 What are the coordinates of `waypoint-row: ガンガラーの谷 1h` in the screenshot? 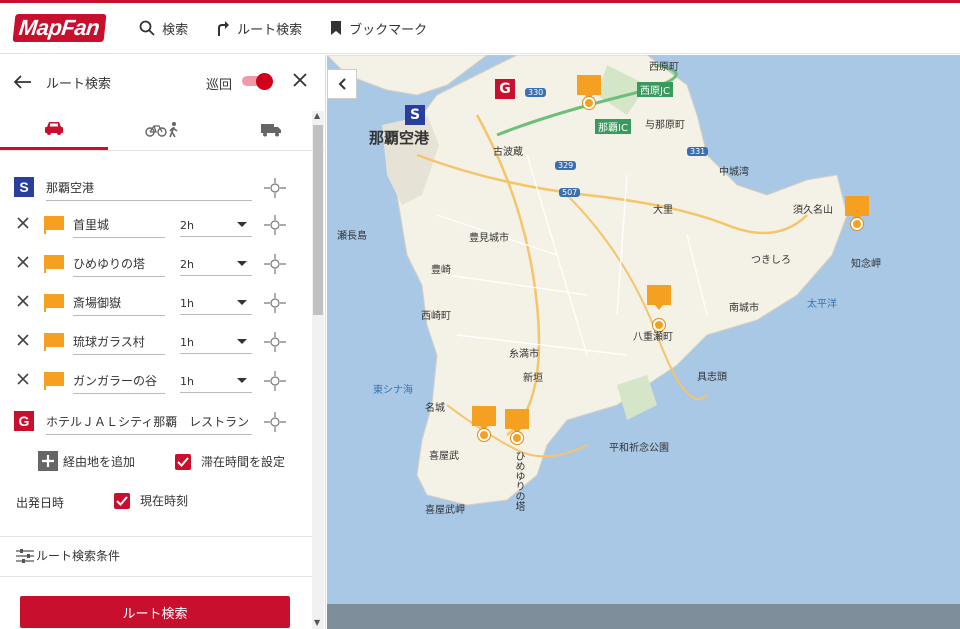 It's located at (155, 381).